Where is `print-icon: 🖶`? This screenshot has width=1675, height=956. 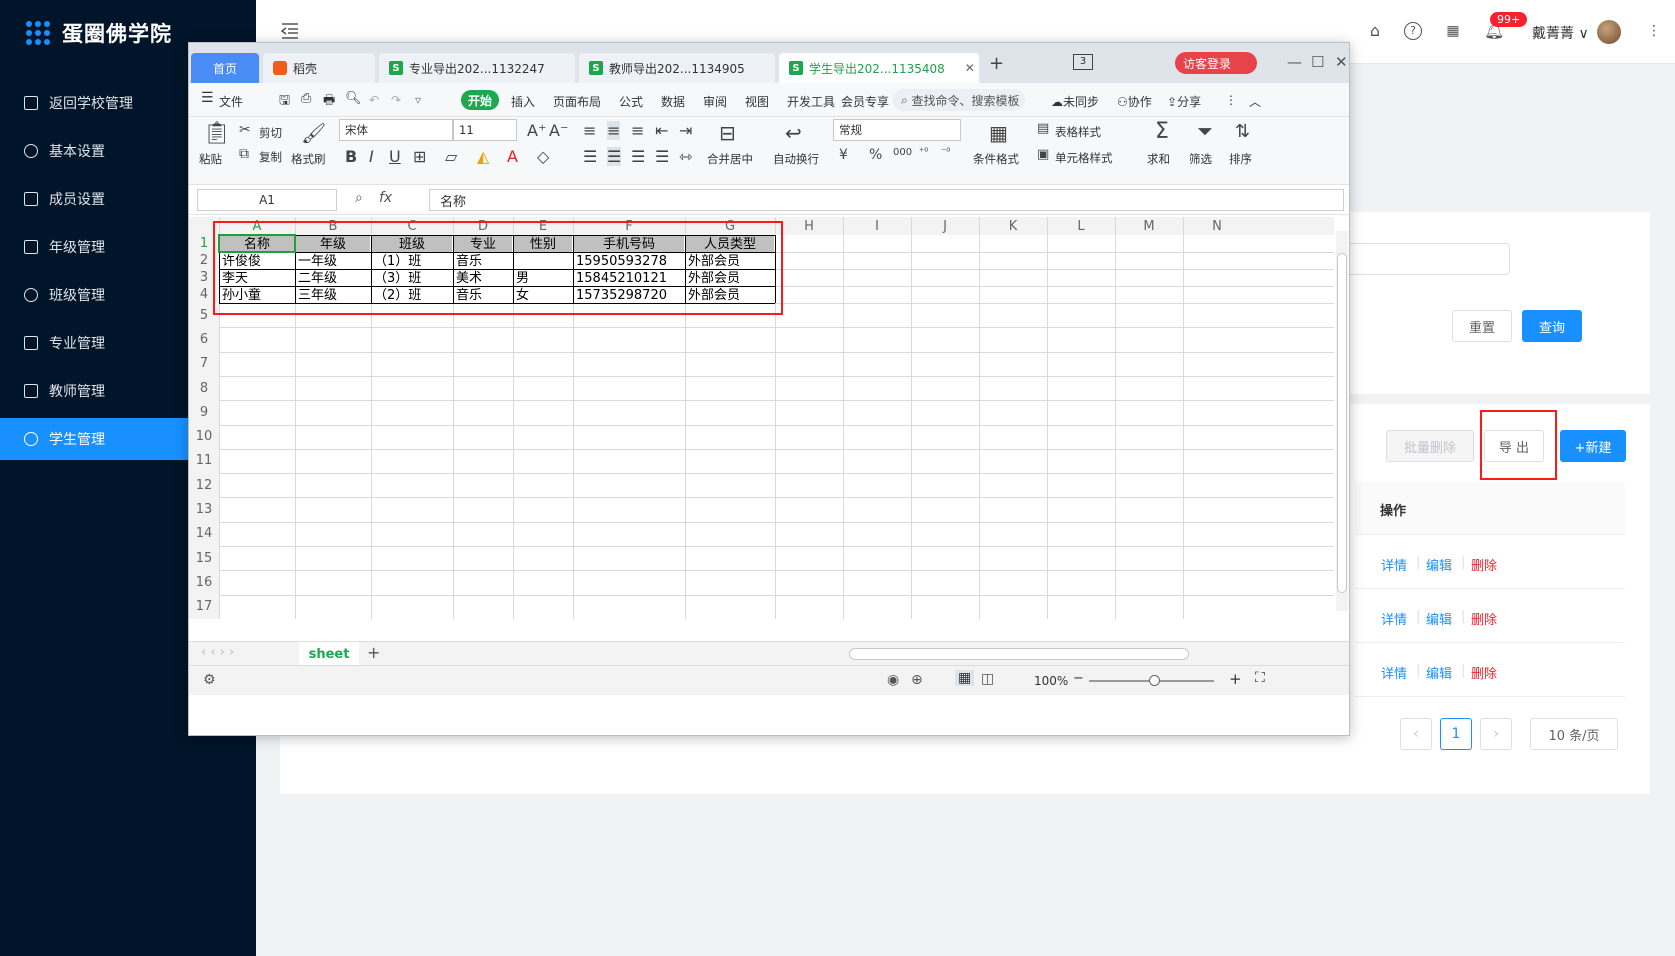 print-icon: 🖶 is located at coordinates (329, 102).